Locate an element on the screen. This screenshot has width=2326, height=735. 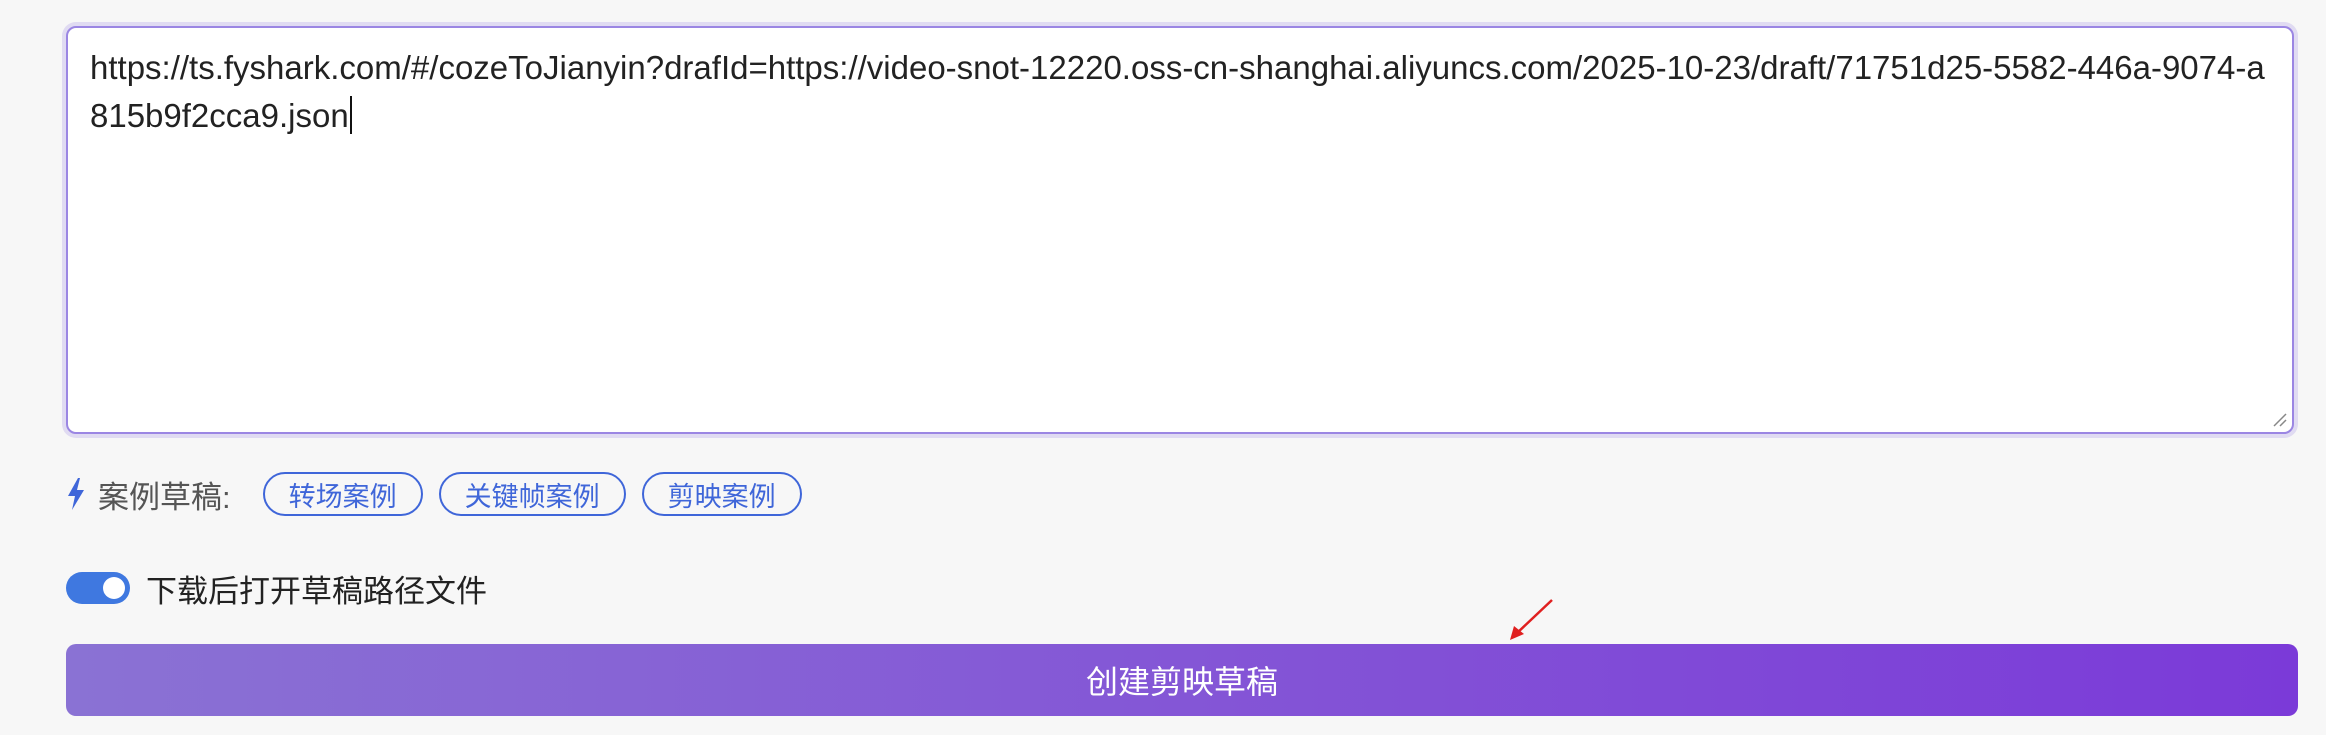
sample-chip-transition: 转场案例 is located at coordinates (342, 494).